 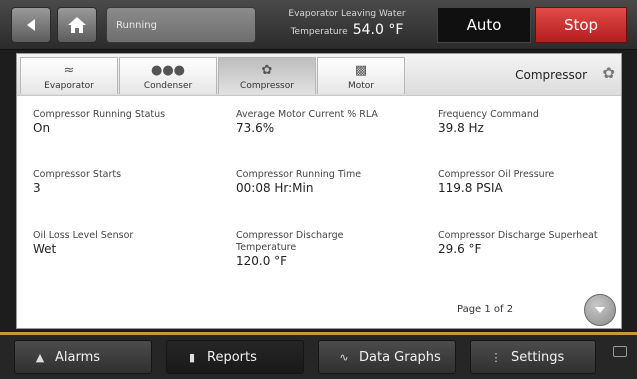 I want to click on reading-label: Frequency Command, so click(x=488, y=114).